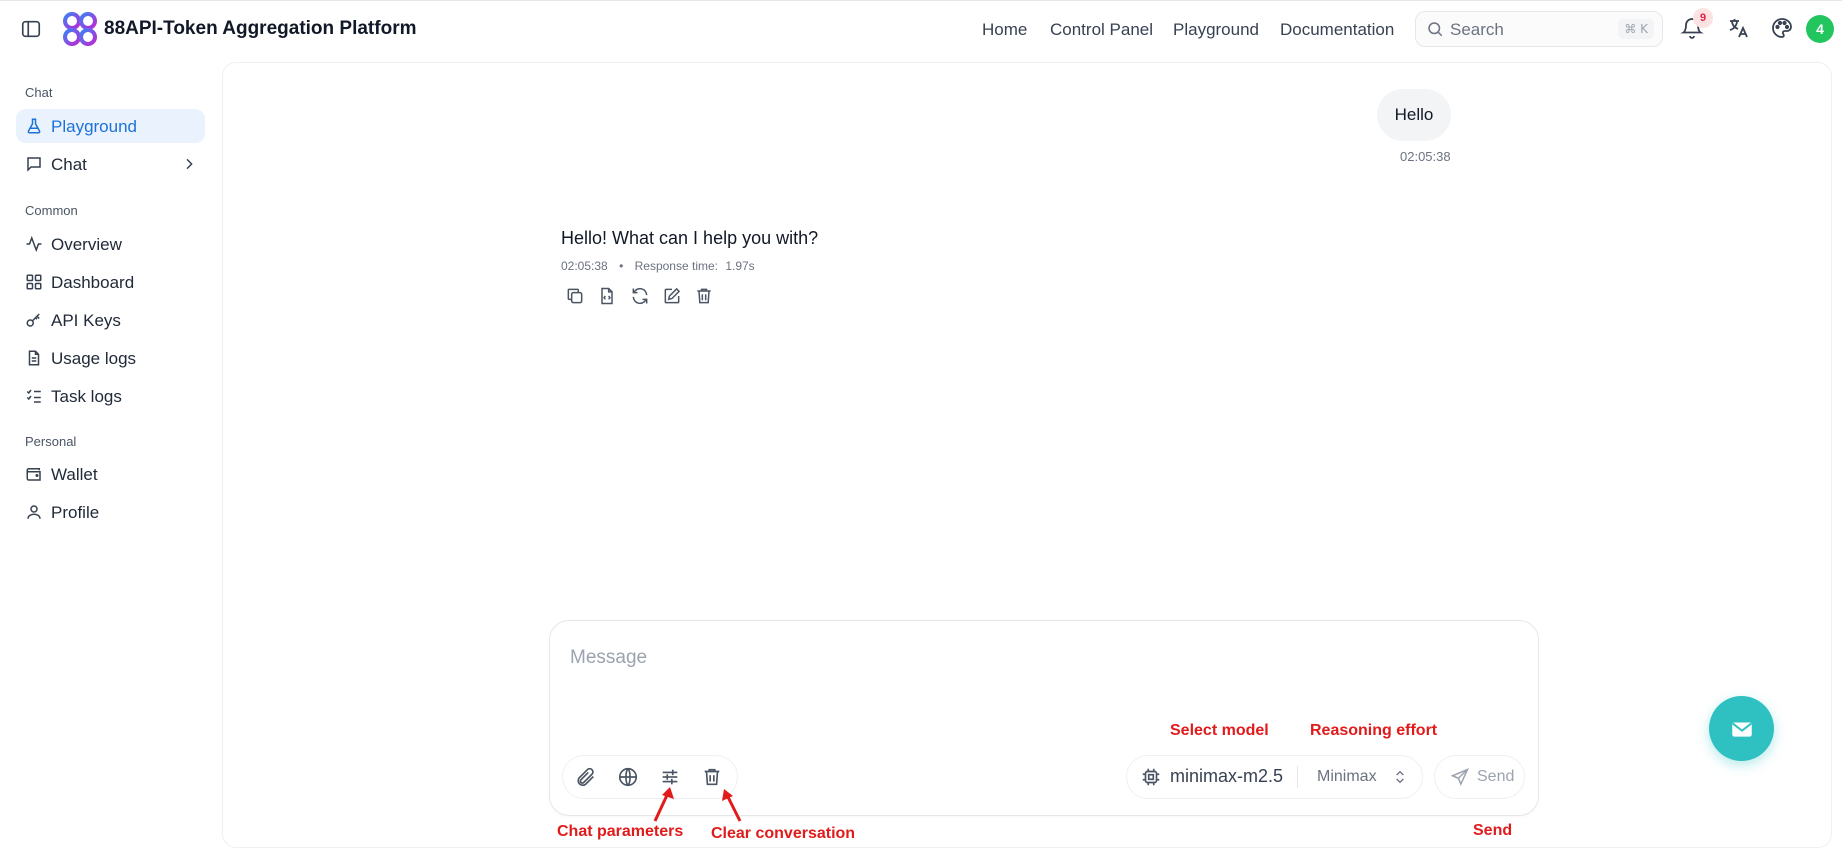  I want to click on send-label: Send, so click(1496, 776).